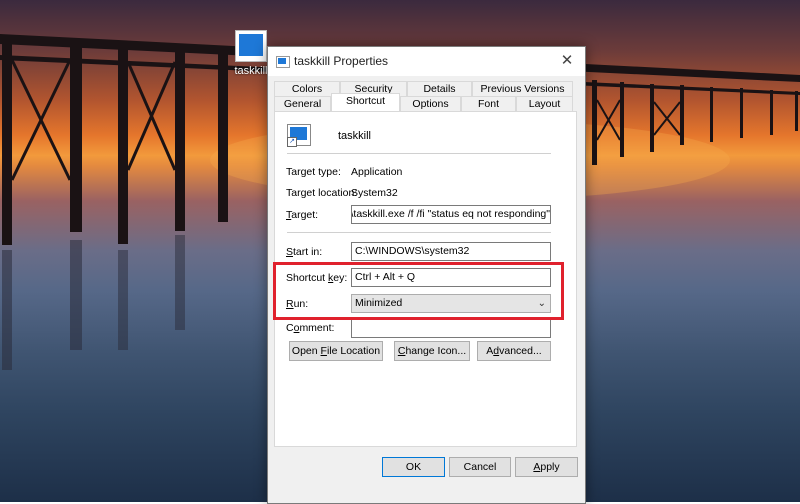 Image resolution: width=800 pixels, height=504 pixels. Describe the element at coordinates (336, 351) in the screenshot. I see `open-file-location-button: Open File Location` at that location.